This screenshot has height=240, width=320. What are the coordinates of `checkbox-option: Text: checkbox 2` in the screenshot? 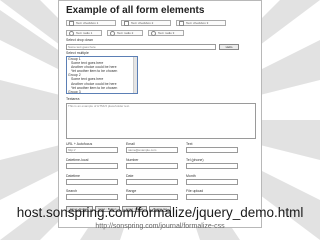 It's located at (146, 23).